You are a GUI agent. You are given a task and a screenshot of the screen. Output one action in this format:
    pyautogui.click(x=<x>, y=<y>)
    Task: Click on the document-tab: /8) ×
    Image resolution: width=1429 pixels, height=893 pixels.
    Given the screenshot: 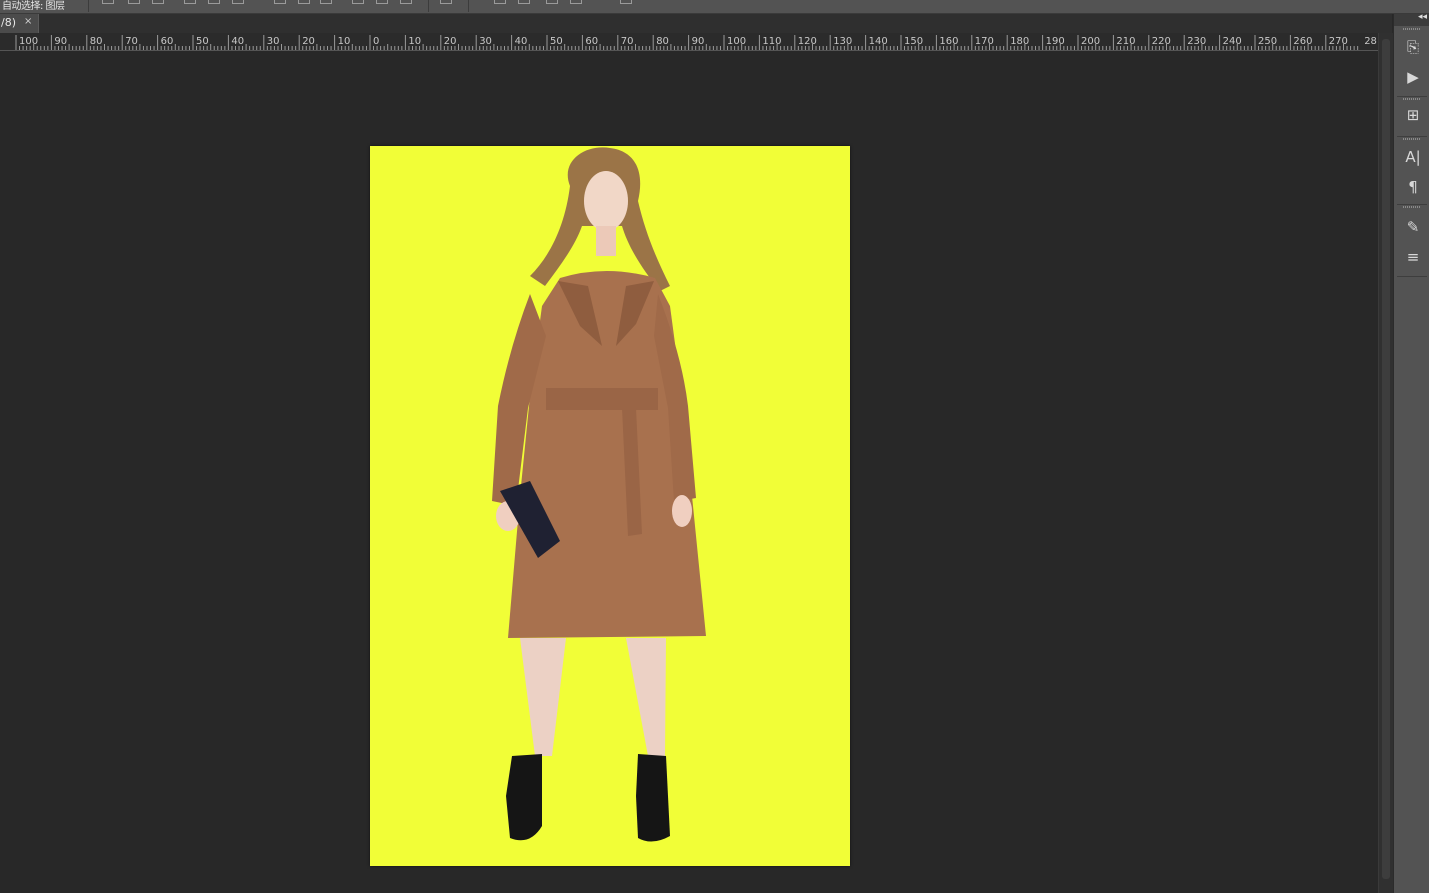 What is the action you would take?
    pyautogui.click(x=19, y=23)
    